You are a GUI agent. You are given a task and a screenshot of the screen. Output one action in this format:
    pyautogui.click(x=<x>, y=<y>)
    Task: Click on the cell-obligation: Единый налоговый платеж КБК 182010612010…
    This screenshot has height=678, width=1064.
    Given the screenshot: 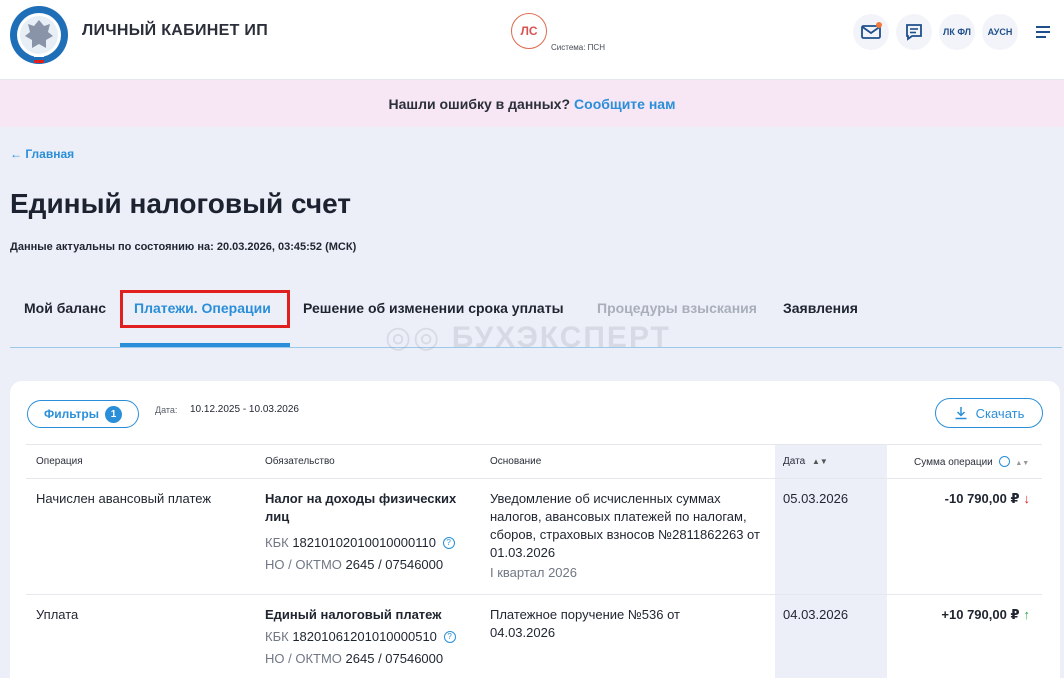 What is the action you would take?
    pyautogui.click(x=372, y=637)
    